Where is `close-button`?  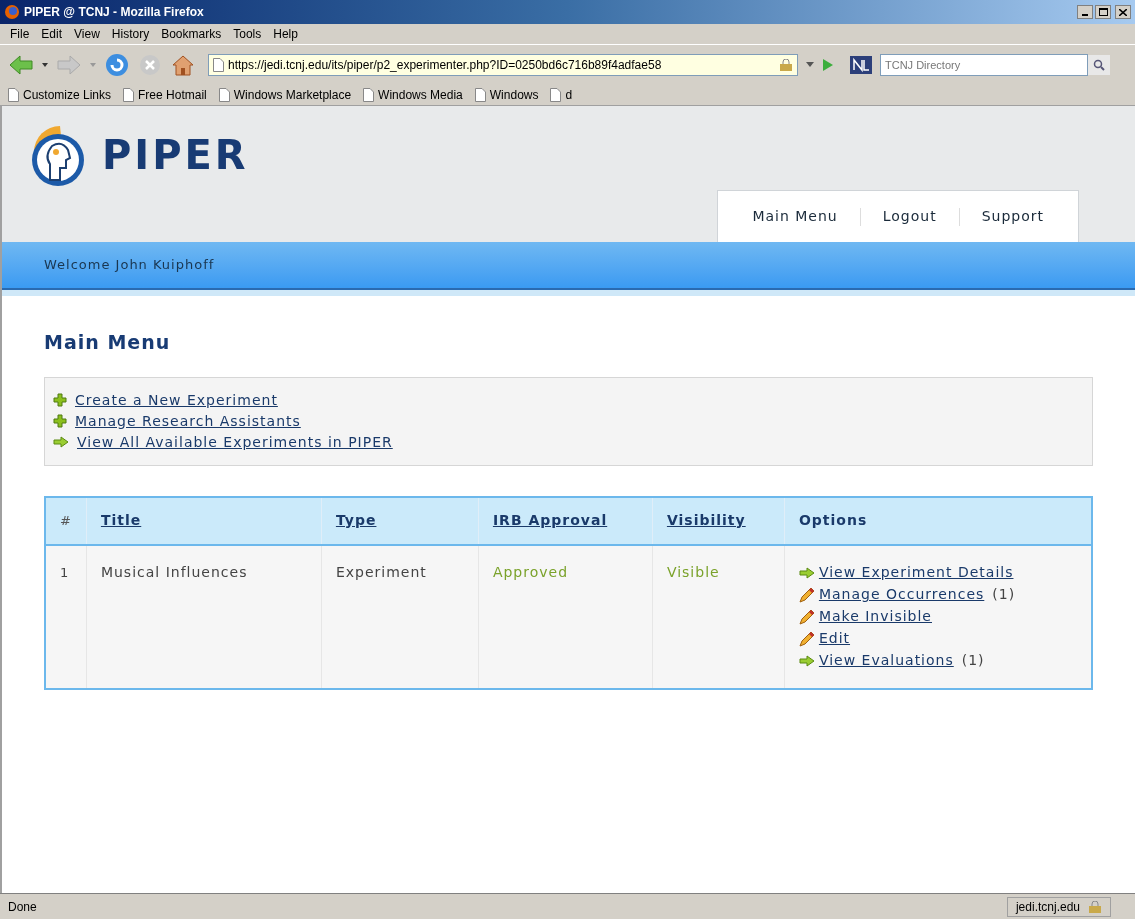
close-button is located at coordinates (1123, 12).